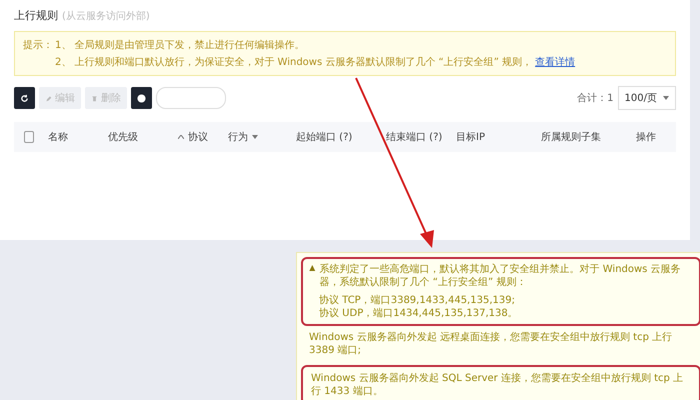 This screenshot has width=700, height=400. What do you see at coordinates (191, 98) in the screenshot?
I see `search-field` at bounding box center [191, 98].